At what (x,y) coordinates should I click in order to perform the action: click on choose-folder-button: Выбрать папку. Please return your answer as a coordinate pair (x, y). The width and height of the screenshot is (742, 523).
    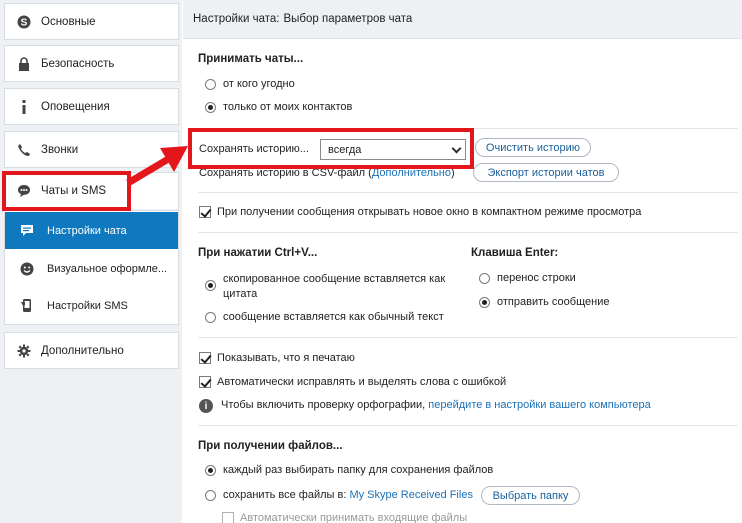
    Looking at the image, I should click on (530, 495).